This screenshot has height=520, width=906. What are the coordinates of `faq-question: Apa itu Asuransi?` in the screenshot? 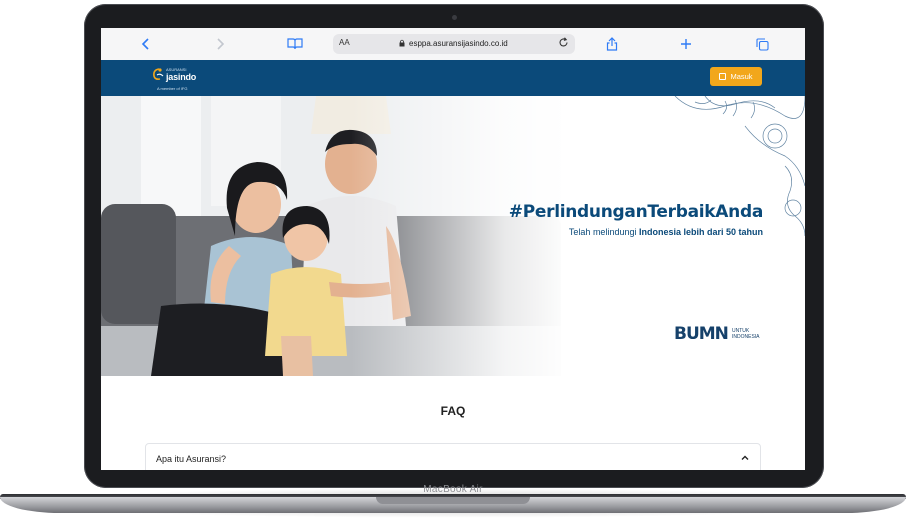 It's located at (191, 459).